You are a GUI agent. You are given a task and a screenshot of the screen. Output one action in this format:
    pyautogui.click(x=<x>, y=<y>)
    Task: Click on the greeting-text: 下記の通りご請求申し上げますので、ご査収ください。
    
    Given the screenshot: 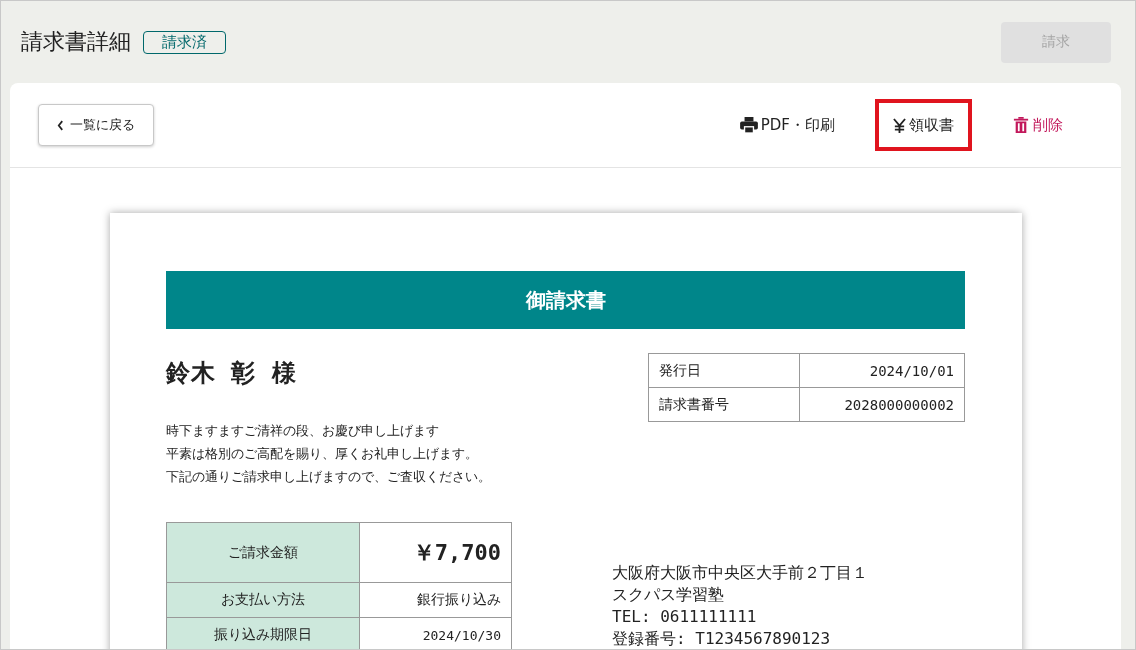 What is the action you would take?
    pyautogui.click(x=328, y=477)
    